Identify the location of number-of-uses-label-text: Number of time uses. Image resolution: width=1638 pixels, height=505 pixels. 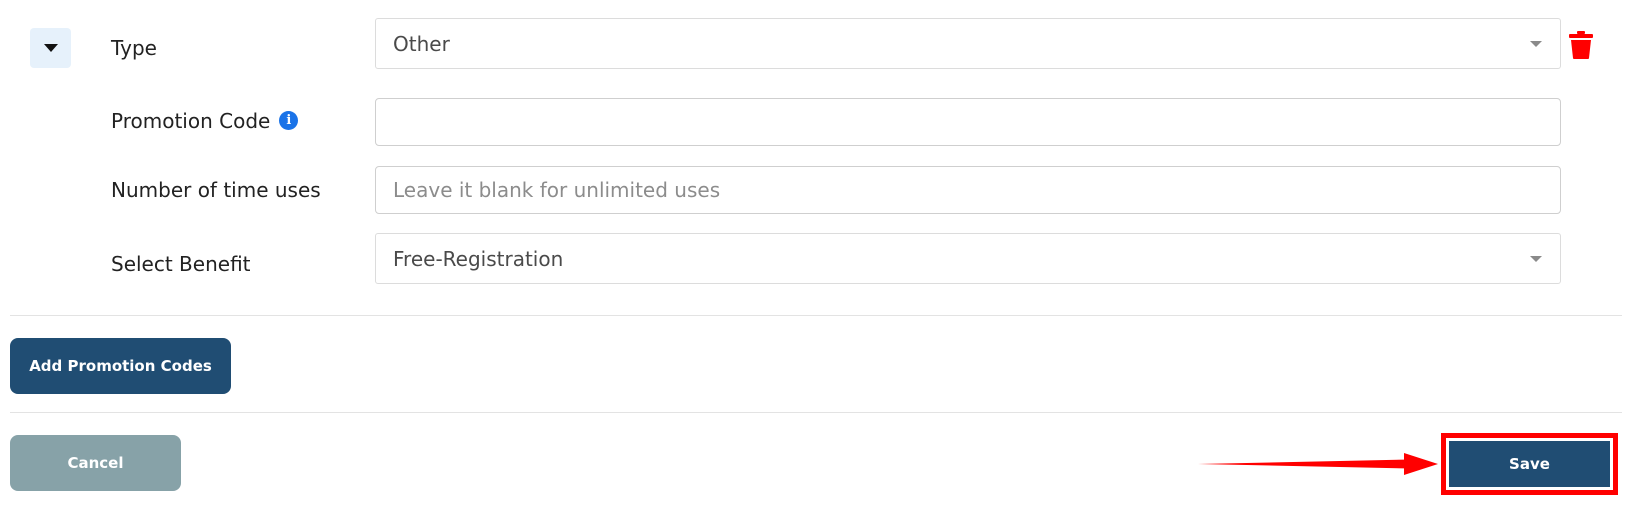
(216, 190).